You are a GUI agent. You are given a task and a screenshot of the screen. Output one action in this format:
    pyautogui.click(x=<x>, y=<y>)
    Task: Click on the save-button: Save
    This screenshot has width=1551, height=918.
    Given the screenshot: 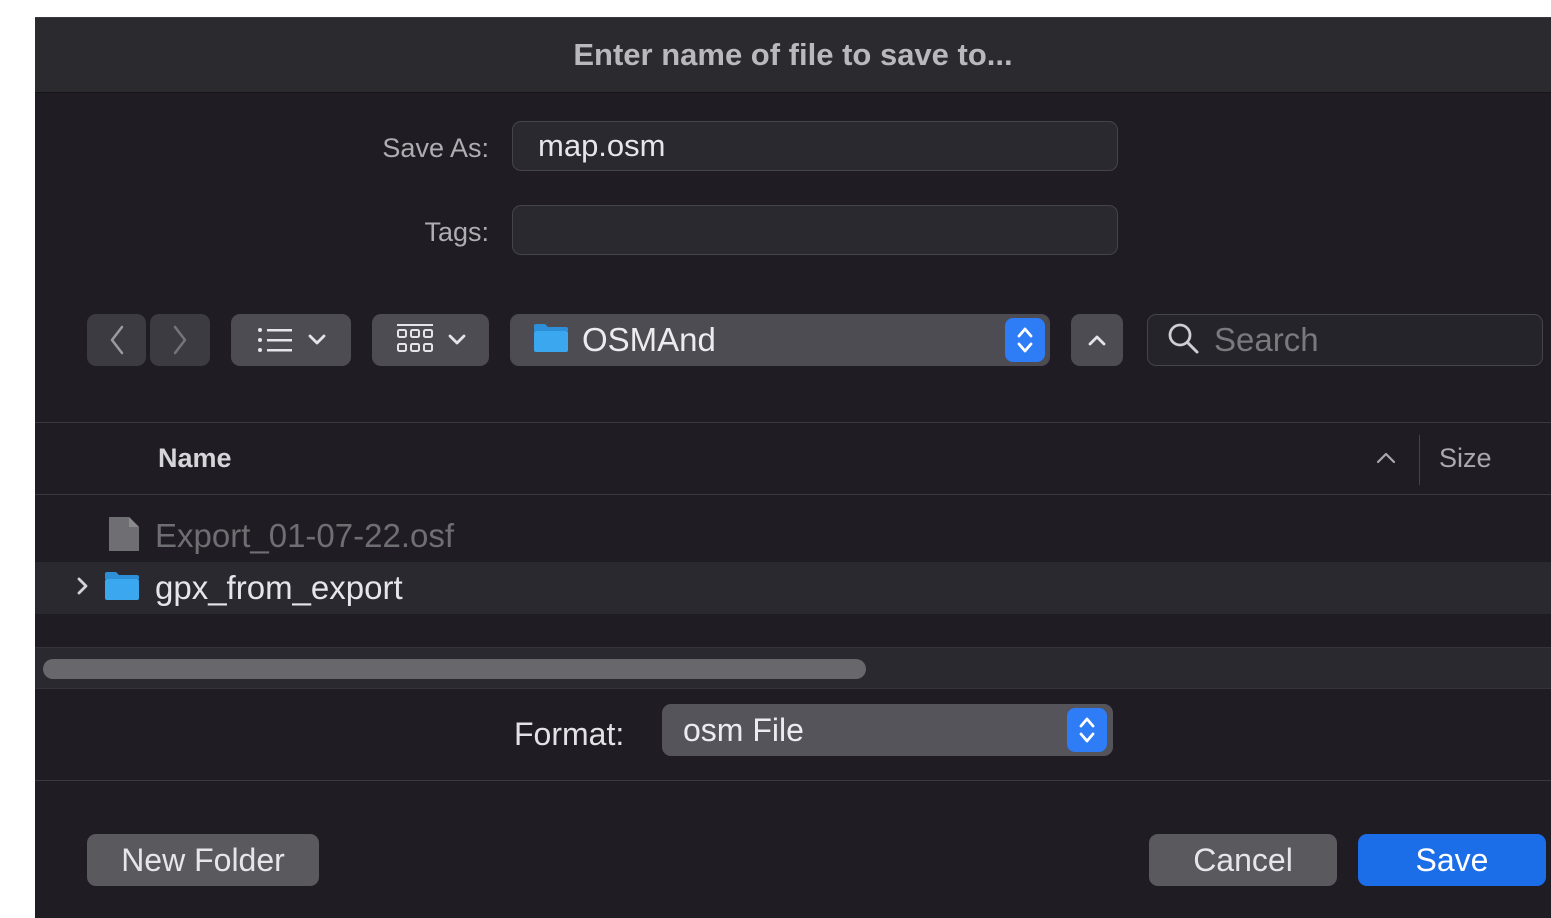 What is the action you would take?
    pyautogui.click(x=1452, y=860)
    